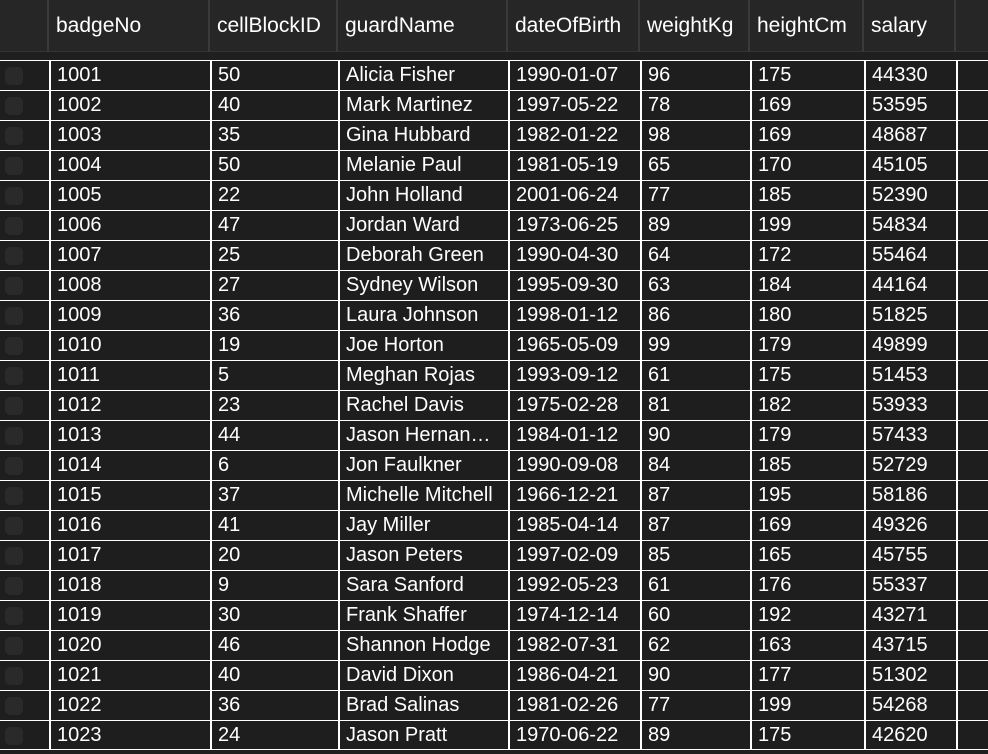 The height and width of the screenshot is (754, 988). Describe the element at coordinates (129, 345) in the screenshot. I see `table-cell-badgeNo: 1010` at that location.